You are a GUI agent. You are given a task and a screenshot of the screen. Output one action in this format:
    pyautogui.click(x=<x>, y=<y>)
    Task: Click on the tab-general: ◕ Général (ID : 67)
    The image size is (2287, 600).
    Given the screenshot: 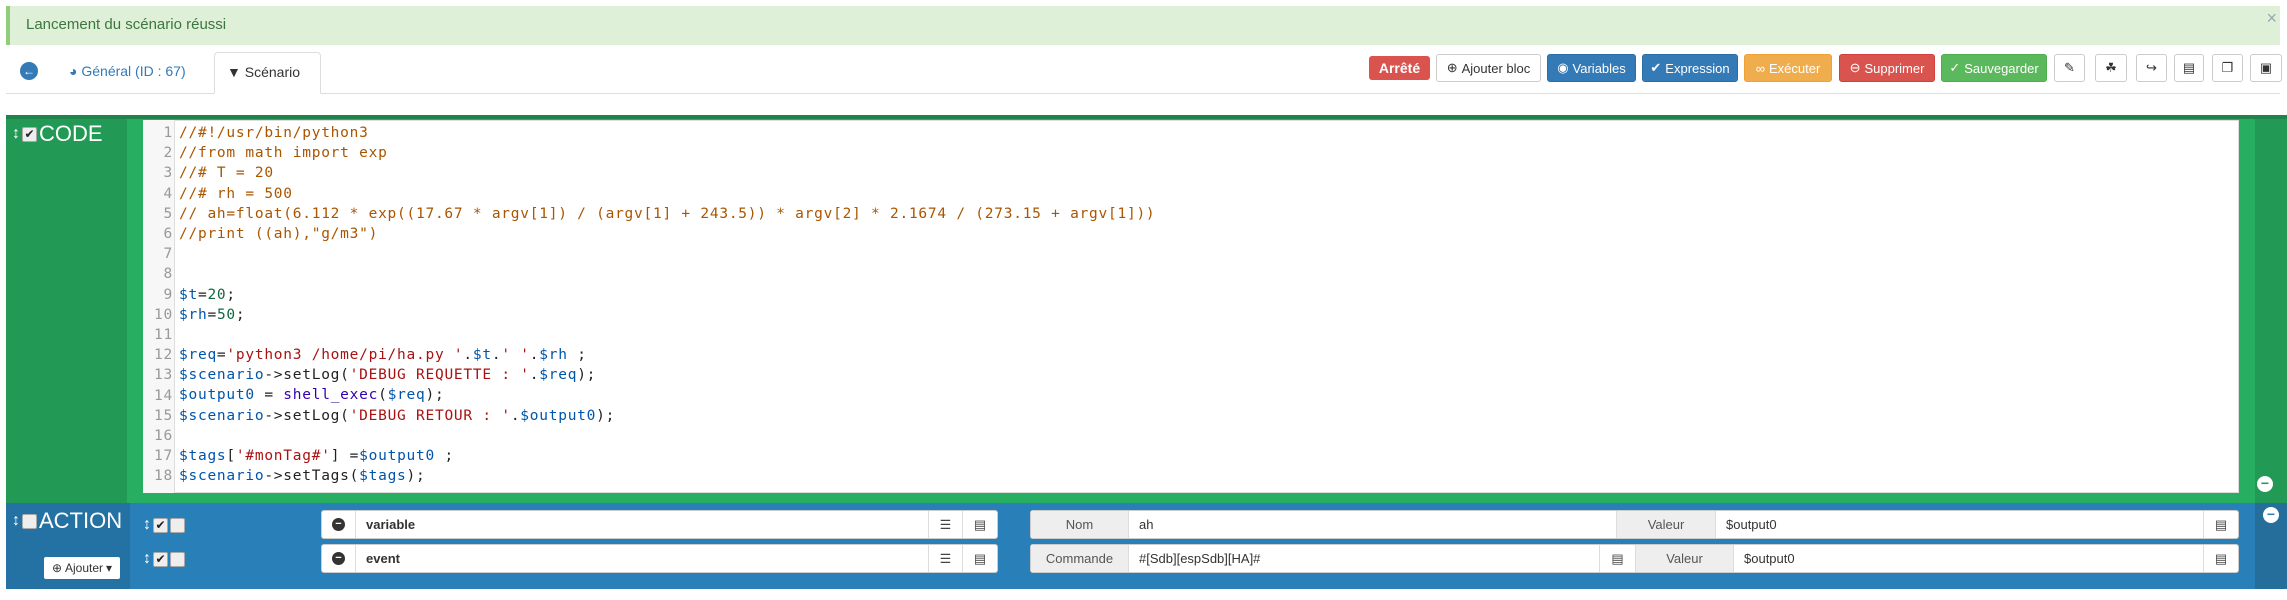 What is the action you would take?
    pyautogui.click(x=127, y=71)
    